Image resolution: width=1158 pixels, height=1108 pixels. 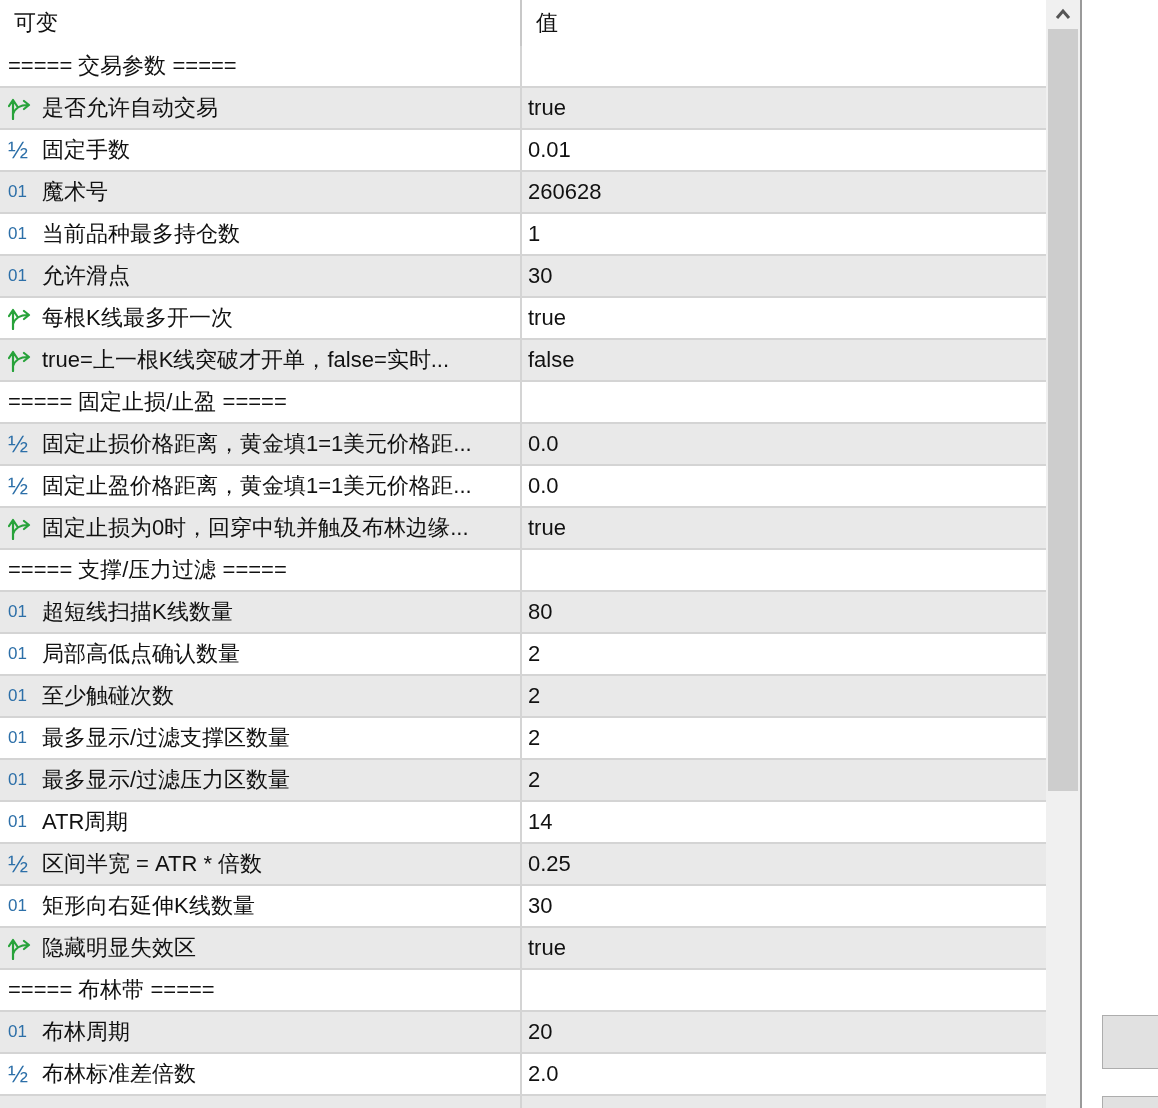 What do you see at coordinates (1130, 1042) in the screenshot?
I see `side-button` at bounding box center [1130, 1042].